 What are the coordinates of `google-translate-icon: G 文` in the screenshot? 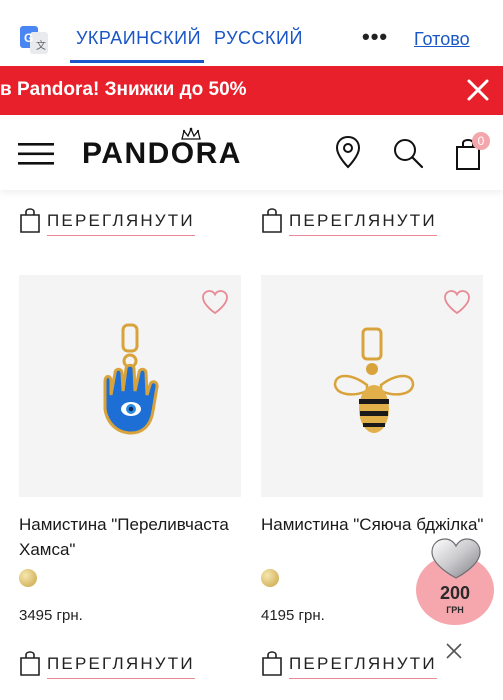 It's located at (34, 40).